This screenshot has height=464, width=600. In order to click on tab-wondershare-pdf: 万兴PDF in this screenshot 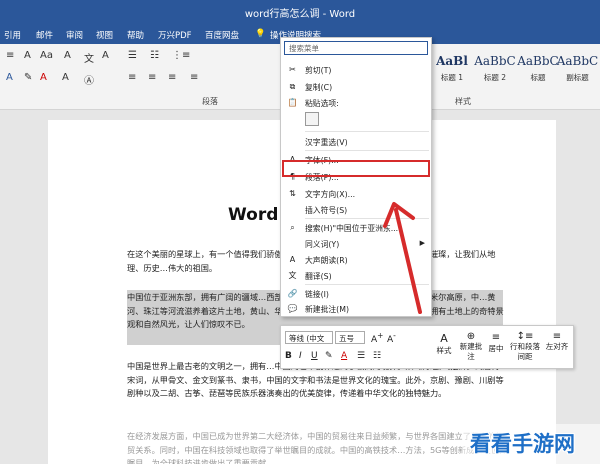, I will do `click(175, 35)`.